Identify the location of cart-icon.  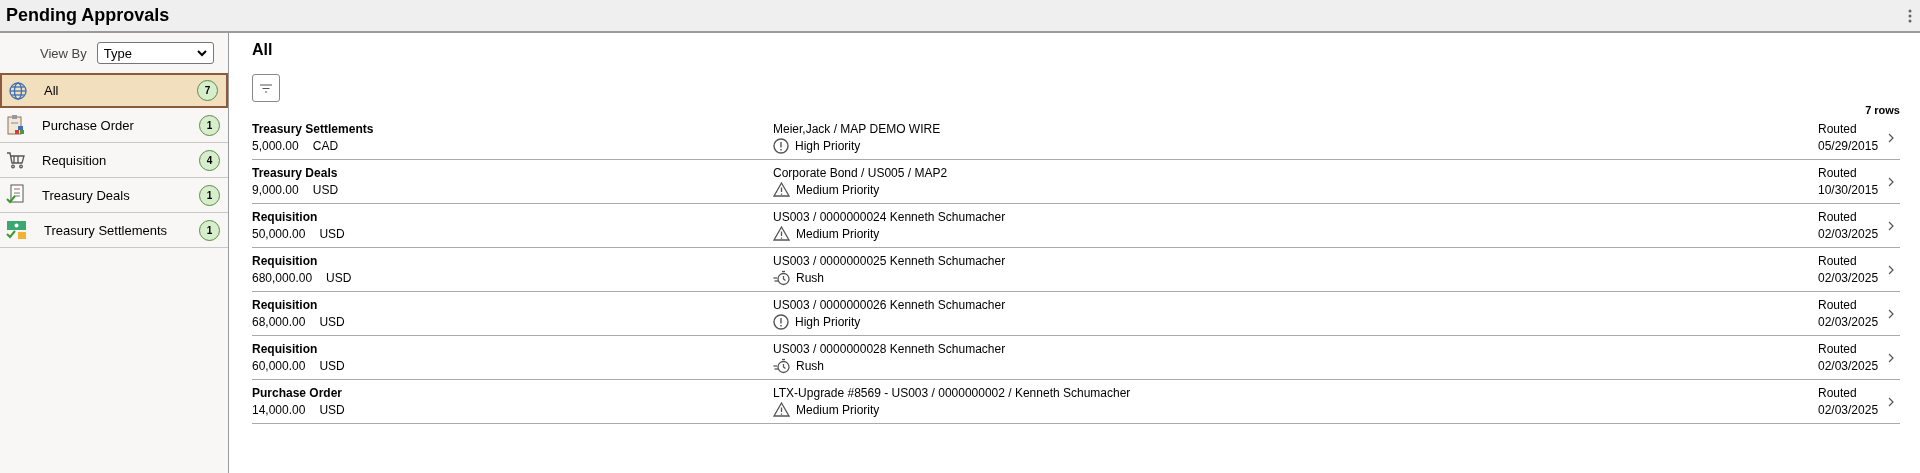
(16, 160).